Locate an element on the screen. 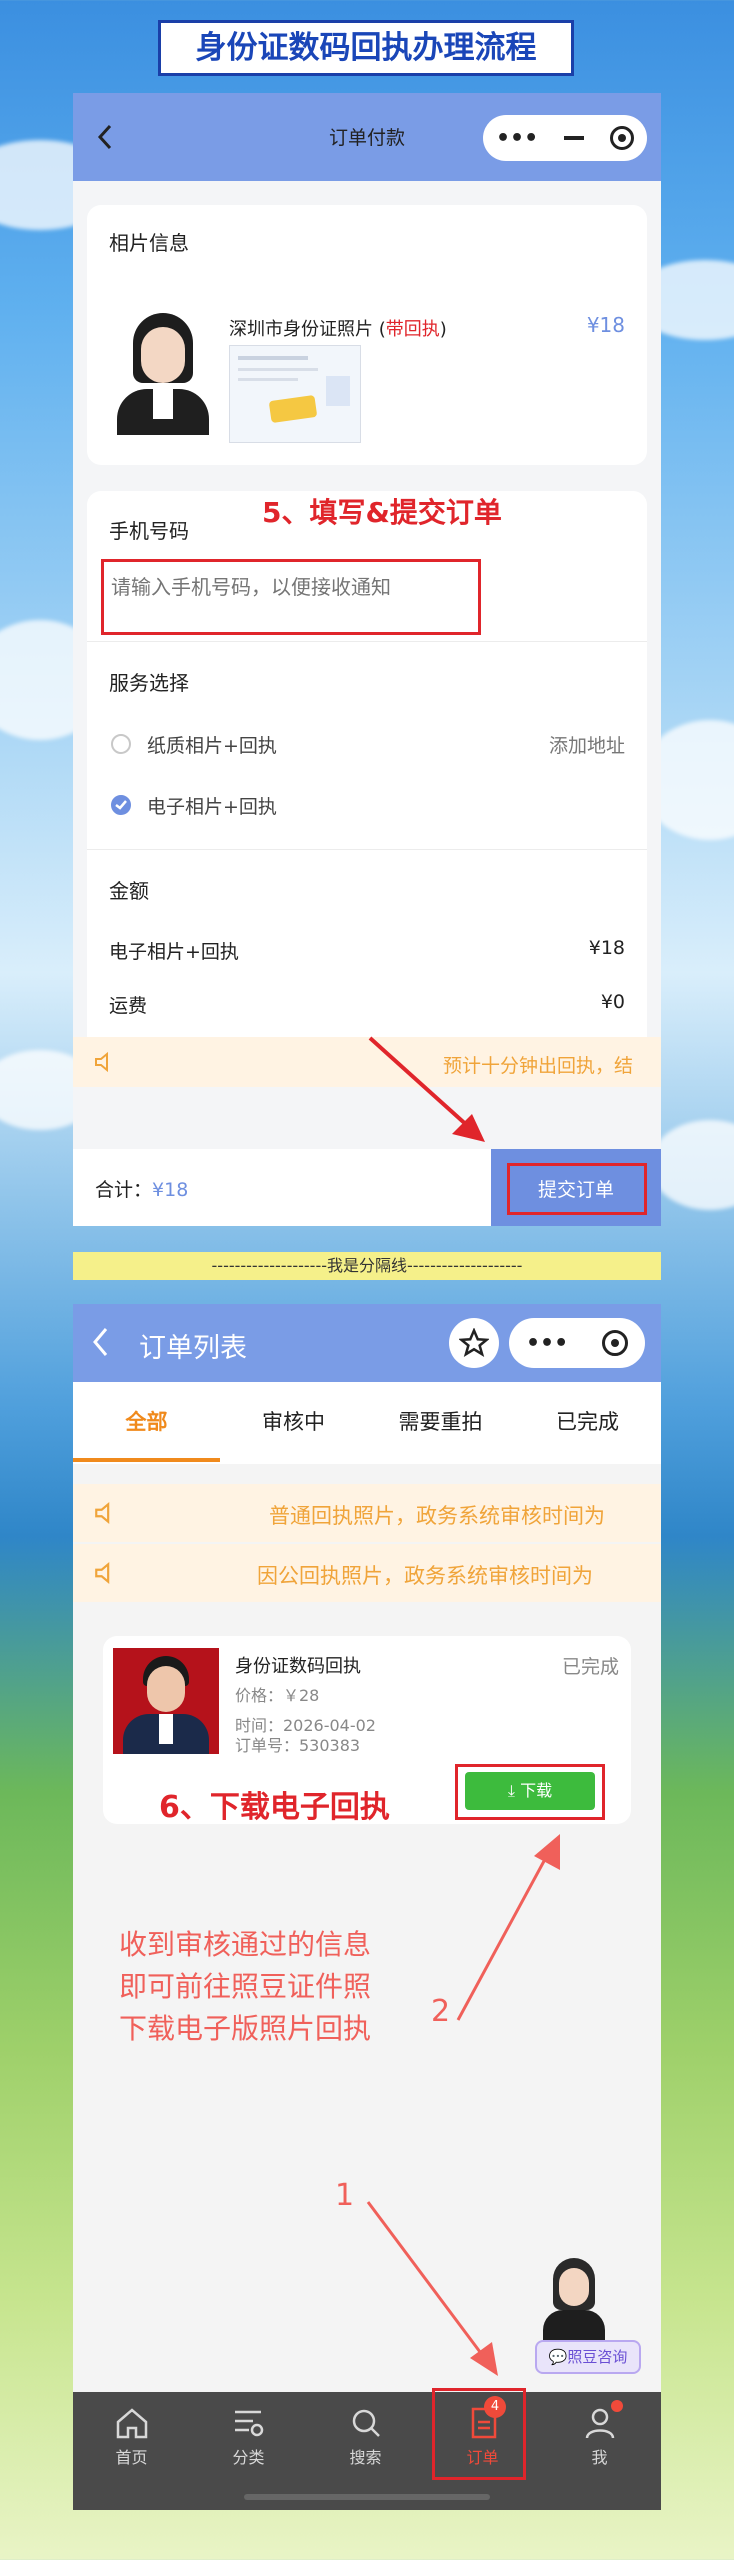 The image size is (734, 2560). tabbar-home: 首页 is located at coordinates (131, 2447).